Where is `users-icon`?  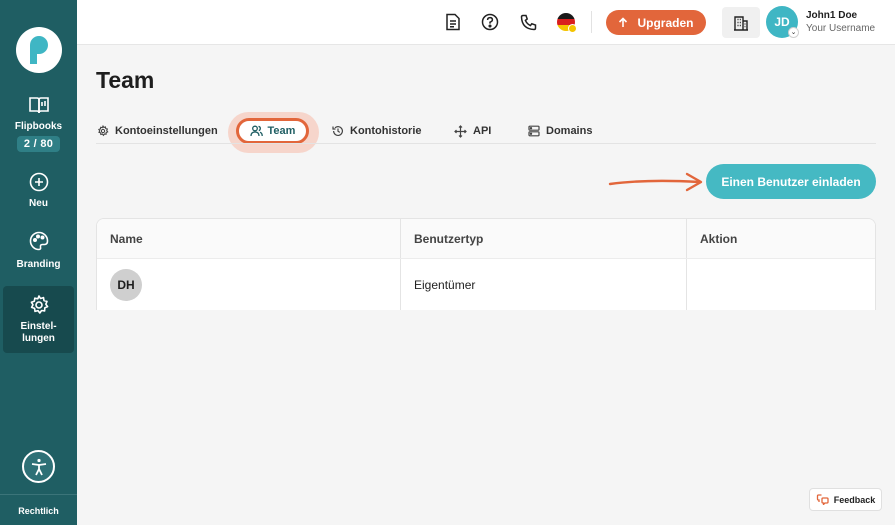 users-icon is located at coordinates (256, 131).